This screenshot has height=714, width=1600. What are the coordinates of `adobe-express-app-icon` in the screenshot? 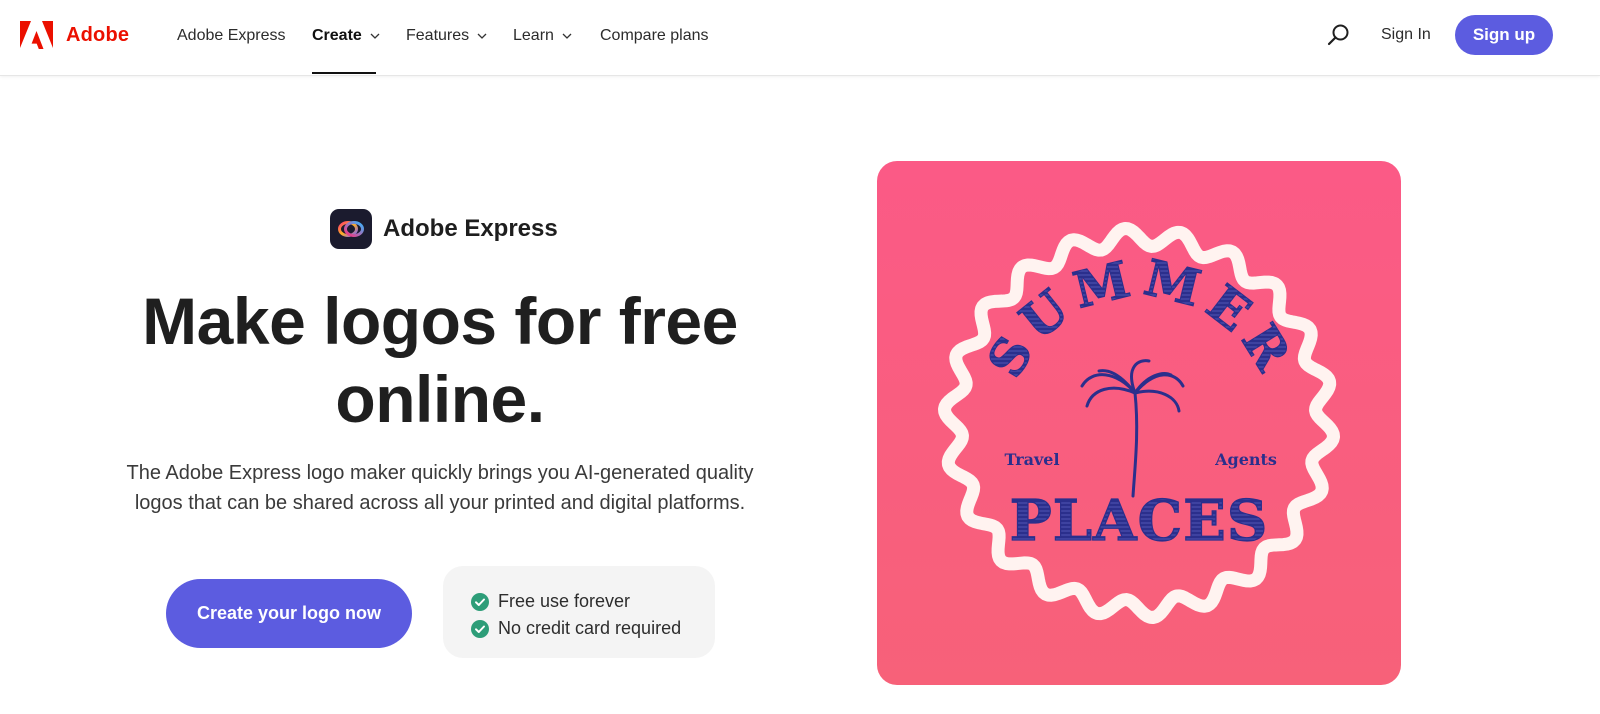 It's located at (351, 229).